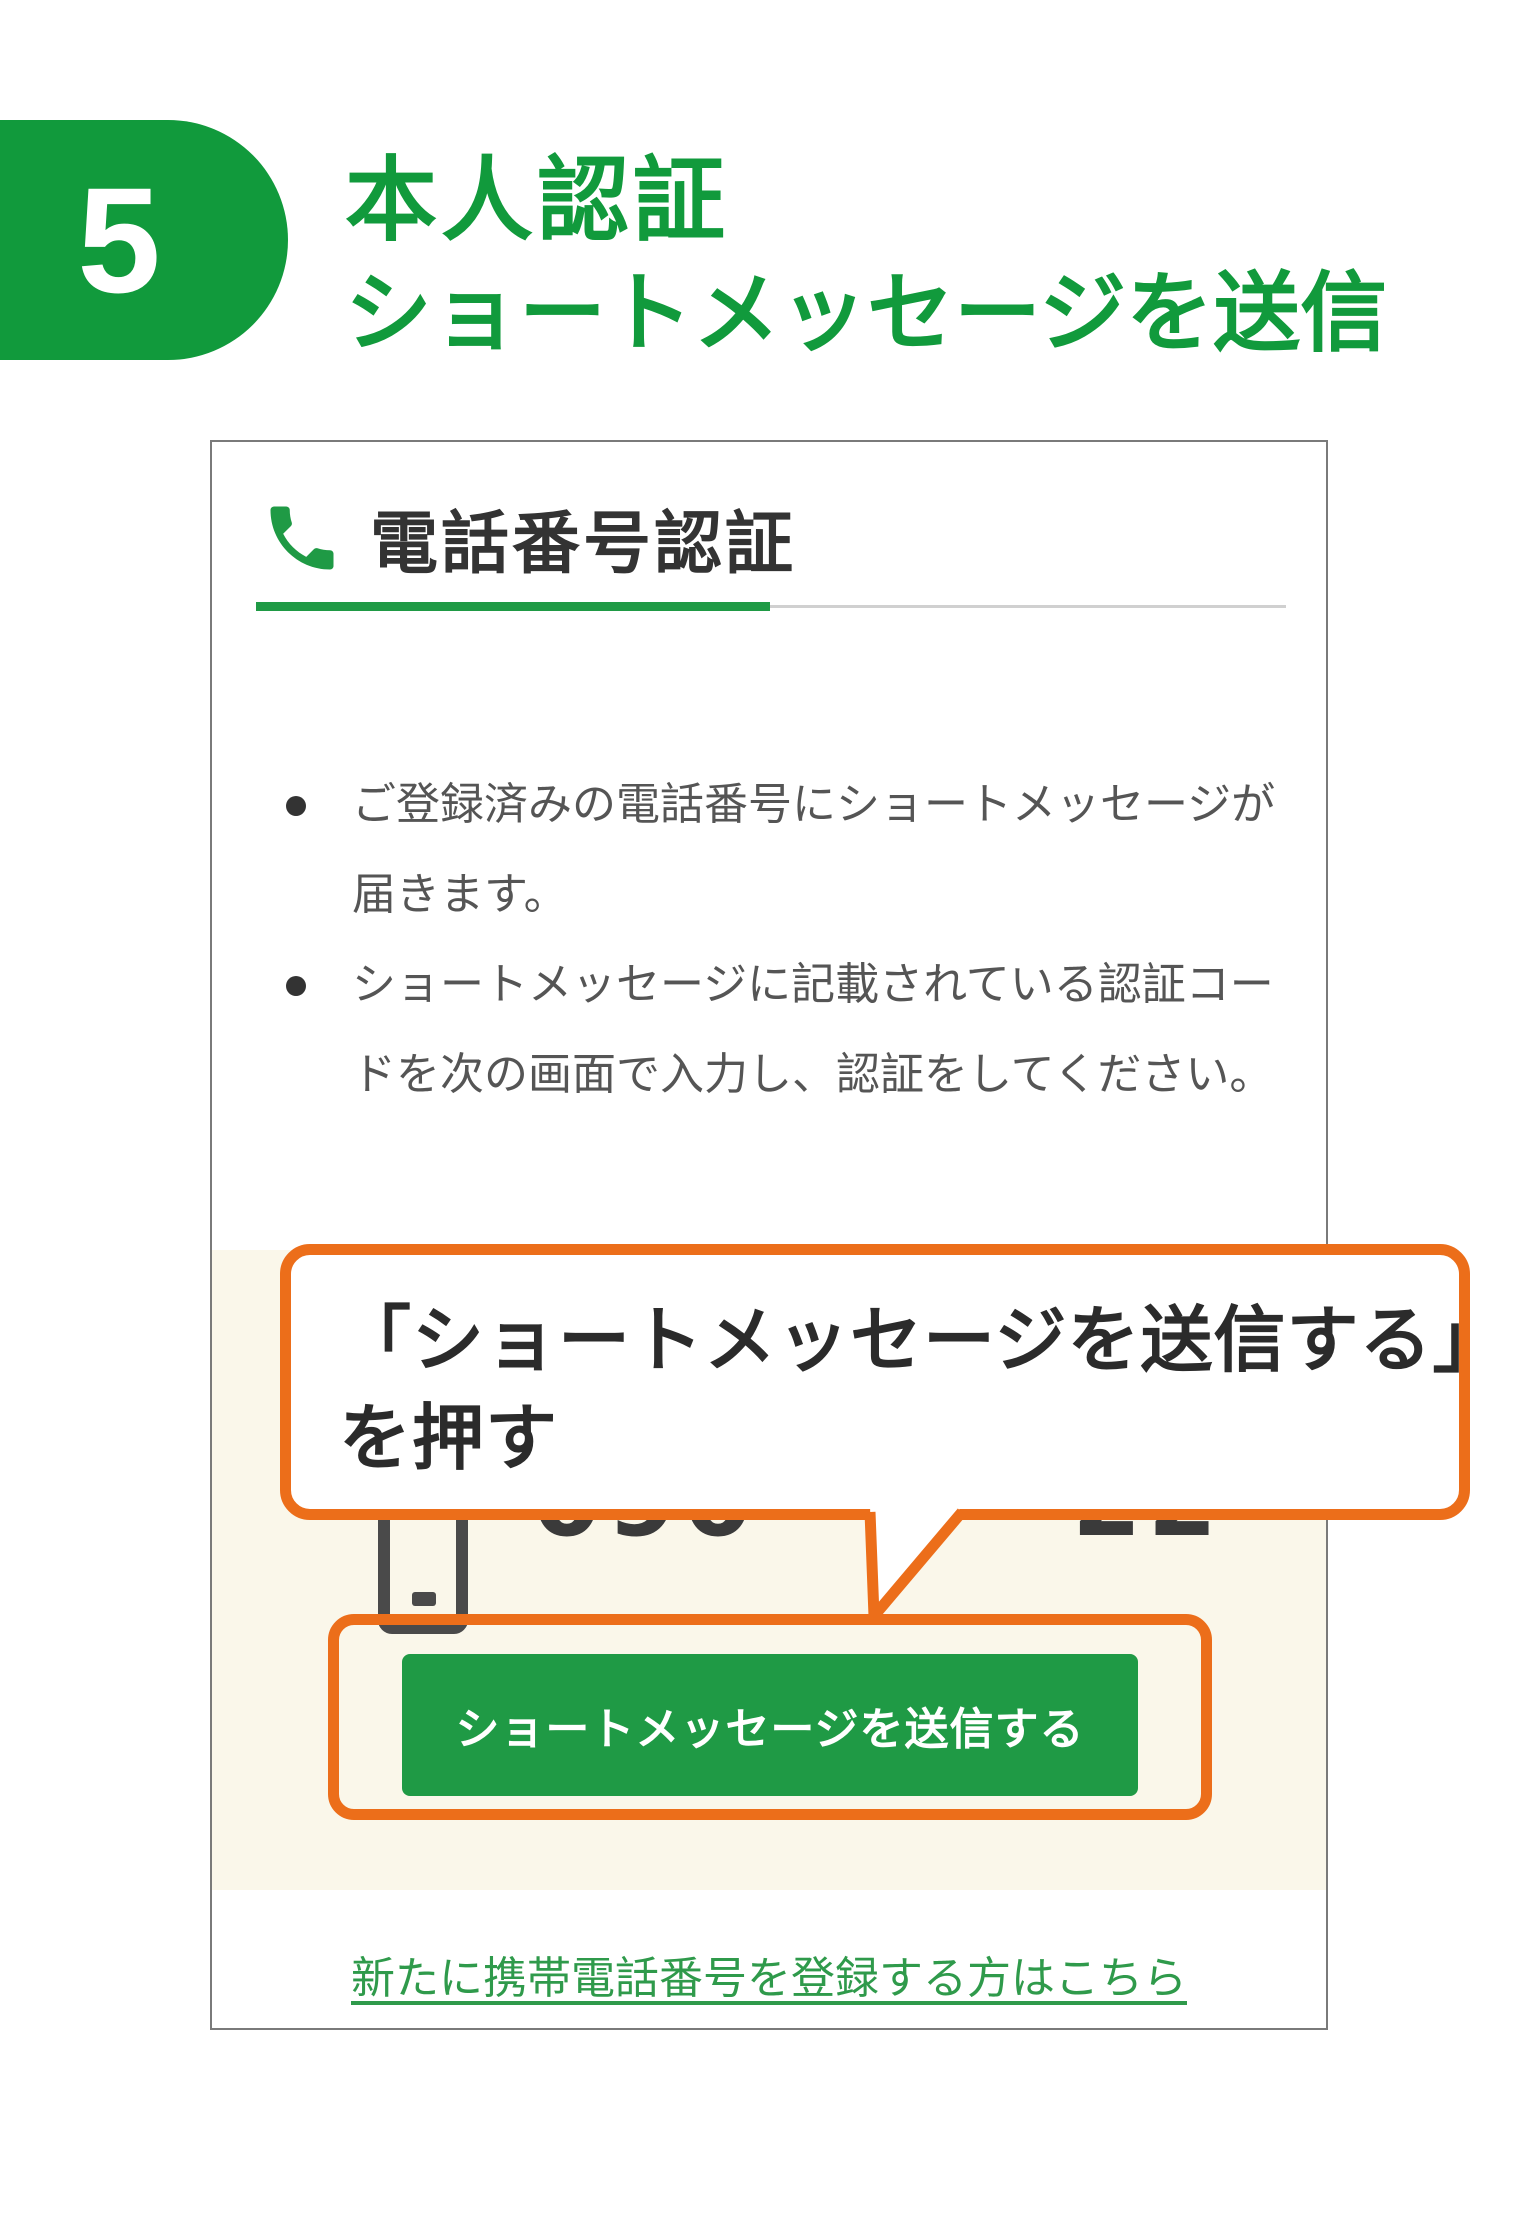 The height and width of the screenshot is (2240, 1540). I want to click on callout-line1: 「ショートメッセージを送信する」, so click(922, 1340).